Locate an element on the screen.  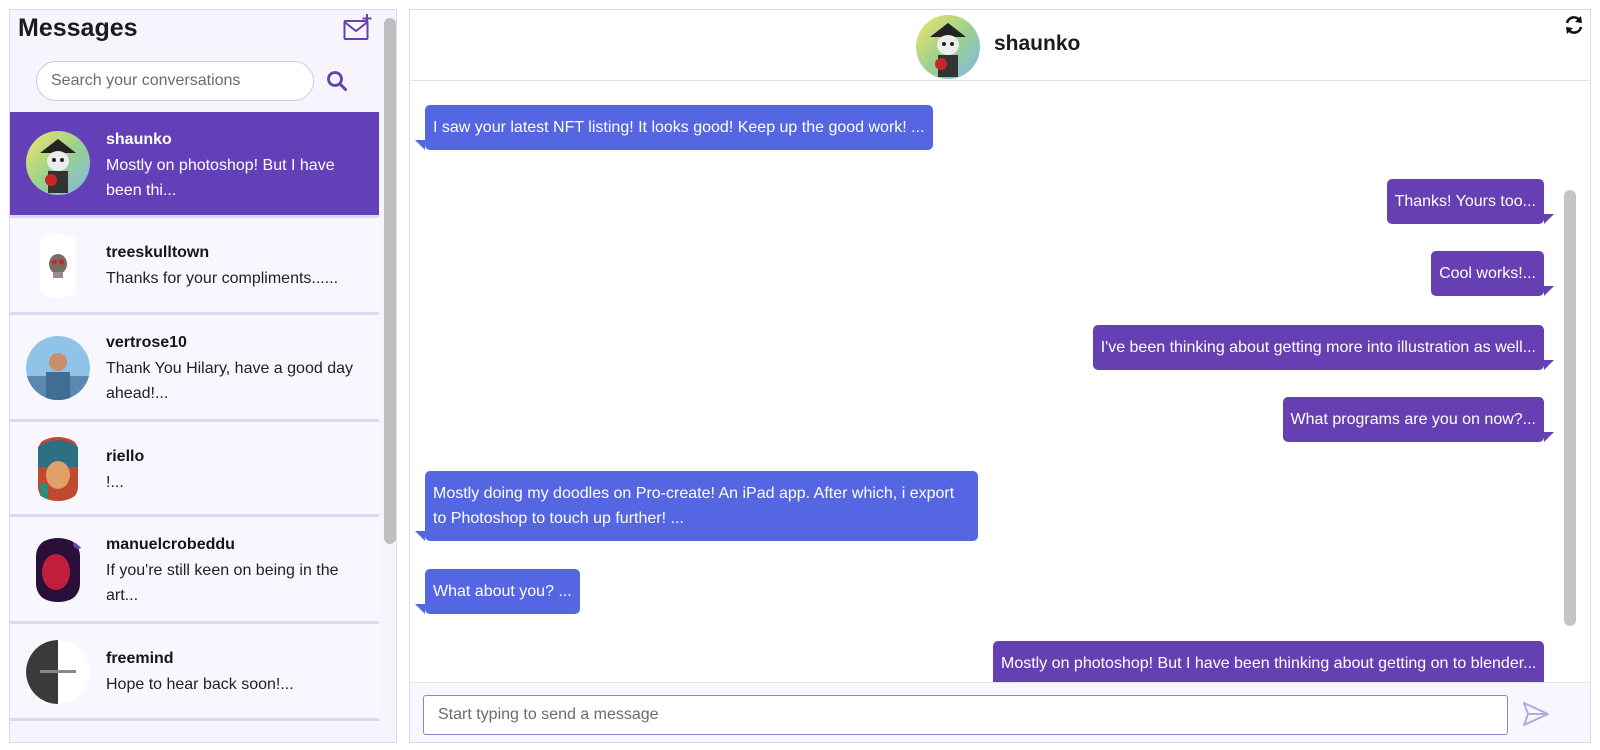
contact-avatar is located at coordinates (948, 47).